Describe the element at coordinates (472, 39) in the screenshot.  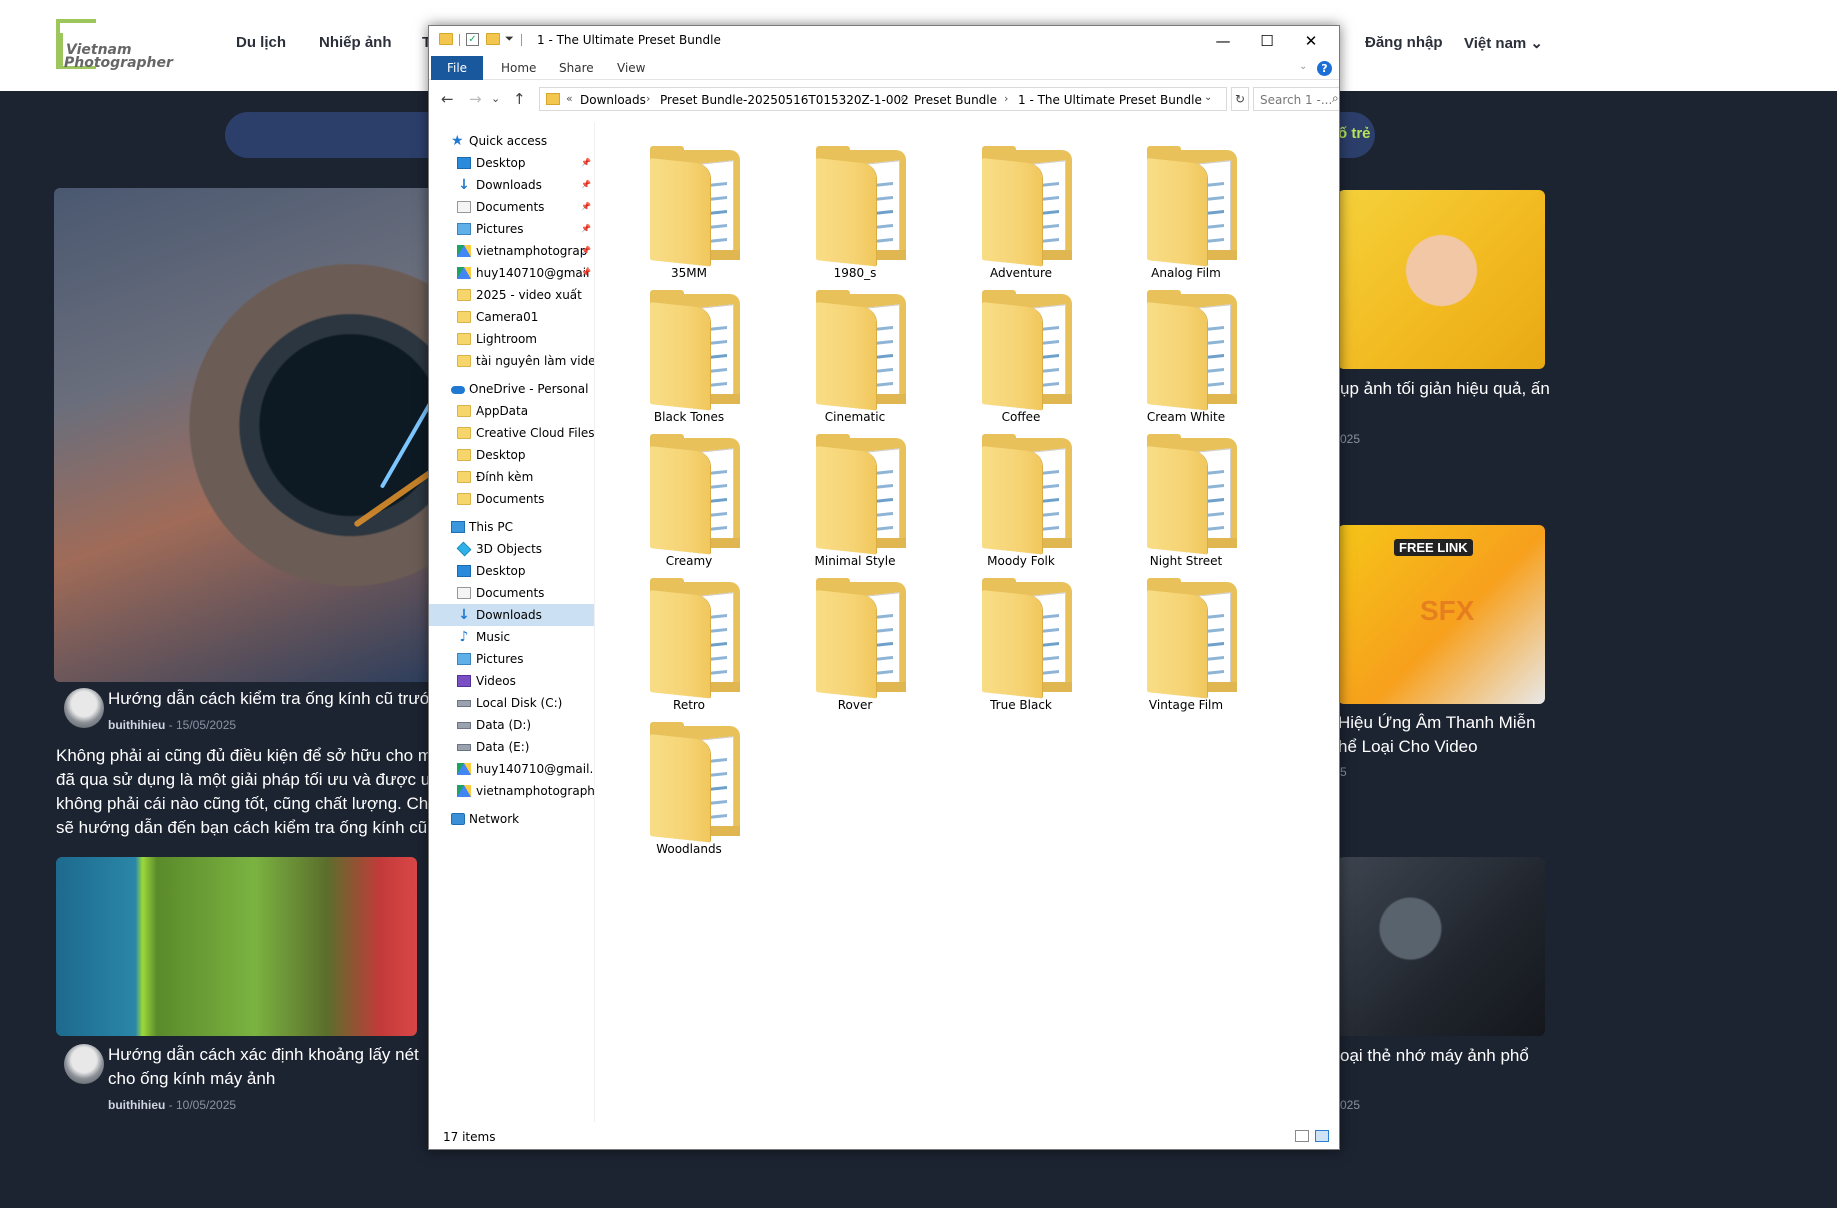
I see `properties-icon: ✓` at that location.